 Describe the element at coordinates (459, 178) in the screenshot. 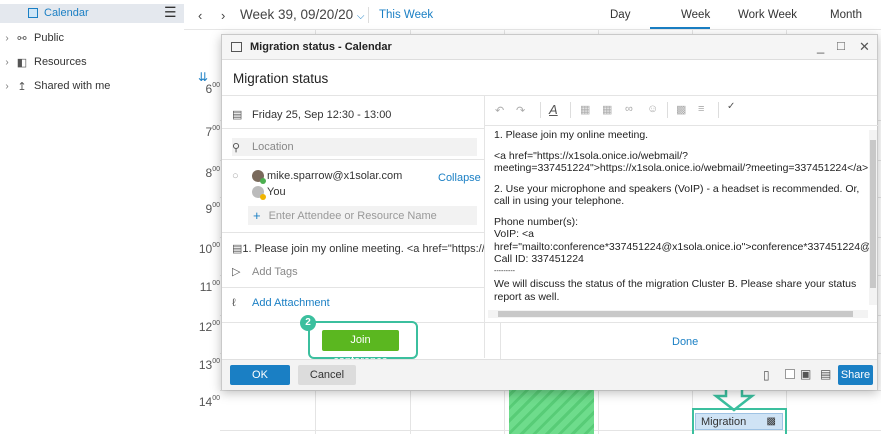

I see `collapse-link: Collapse` at that location.